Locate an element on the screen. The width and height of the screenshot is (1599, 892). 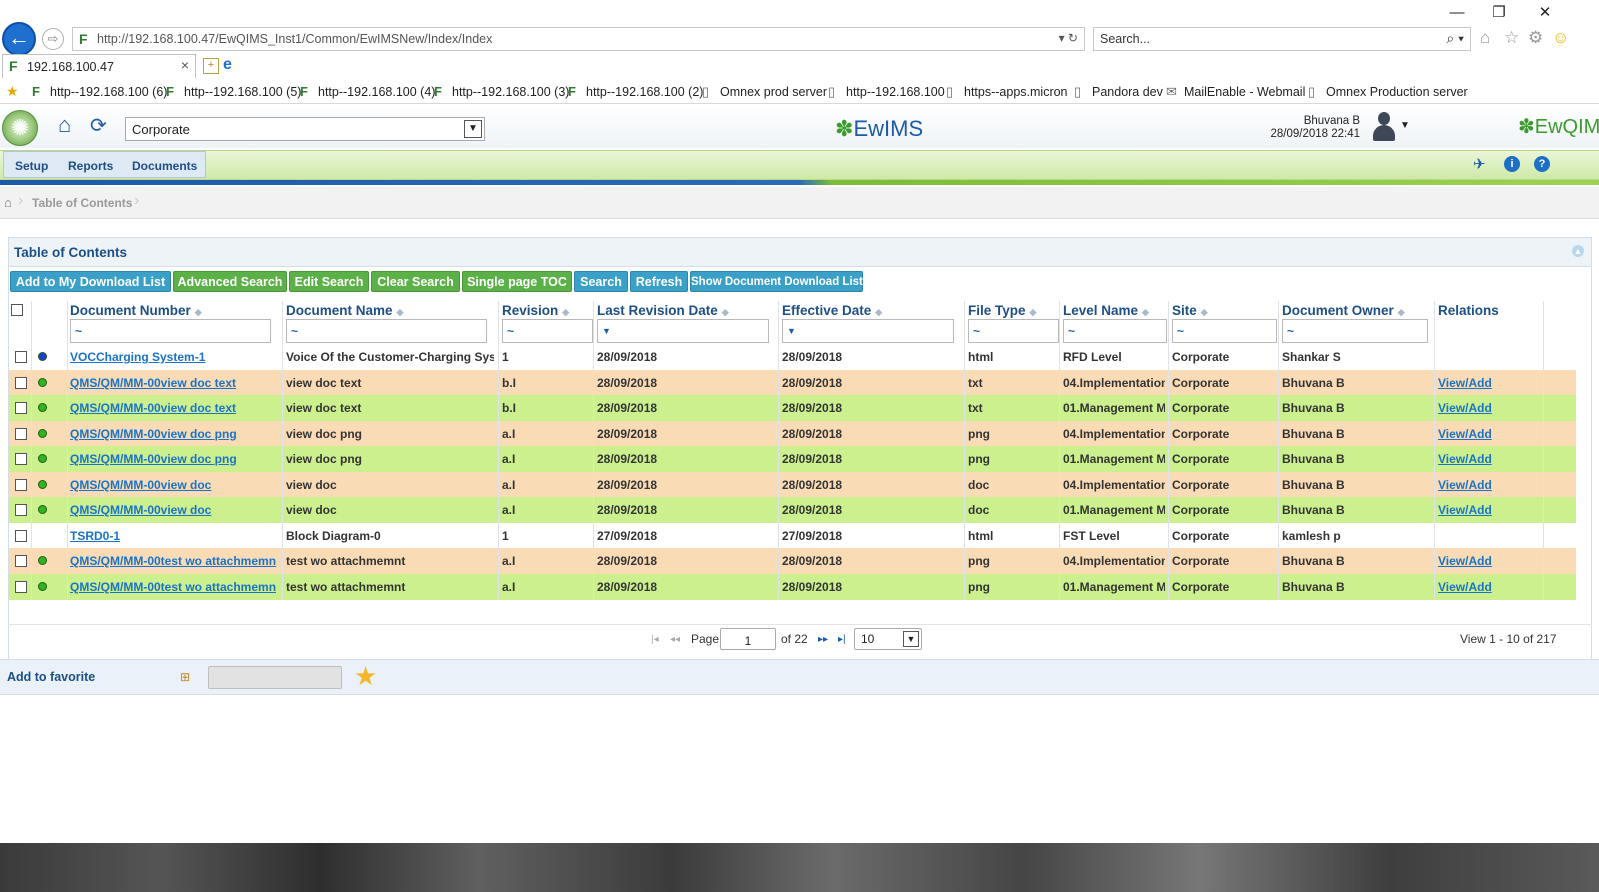
menu-setup: Setup is located at coordinates (31, 166).